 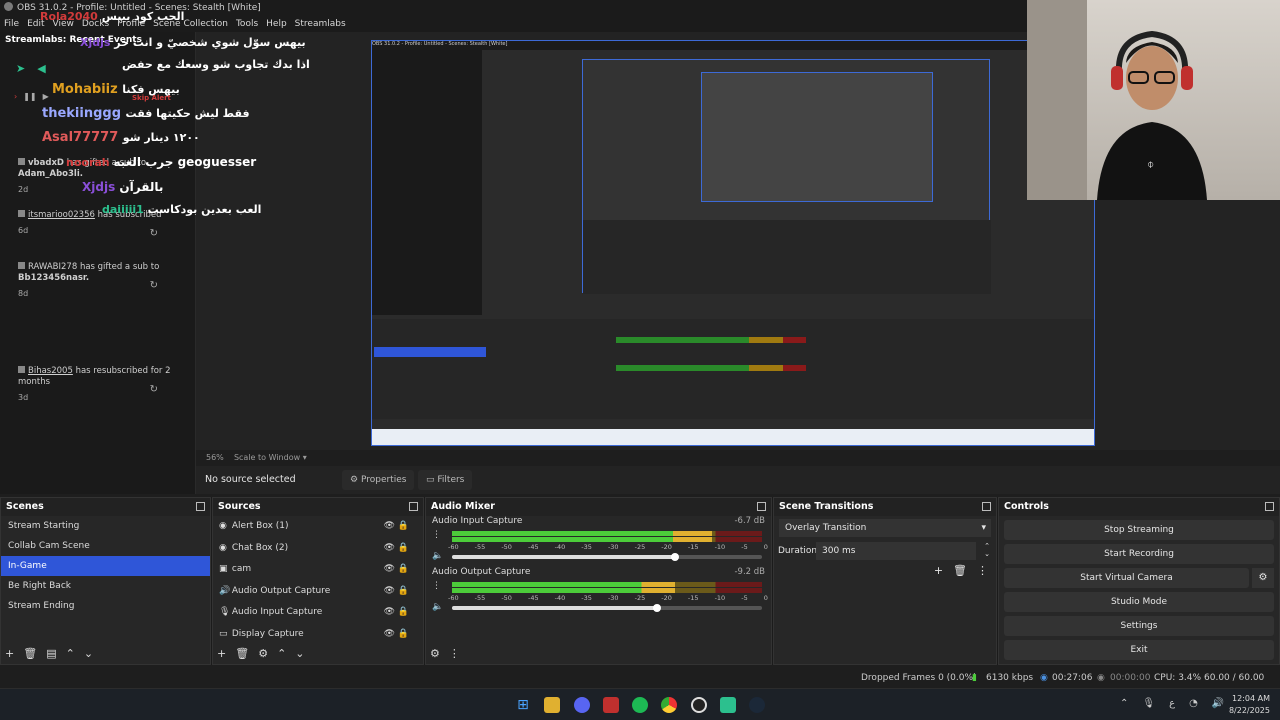 What do you see at coordinates (1249, 705) in the screenshot?
I see `clock: 12:04 AM 8/22/2025` at bounding box center [1249, 705].